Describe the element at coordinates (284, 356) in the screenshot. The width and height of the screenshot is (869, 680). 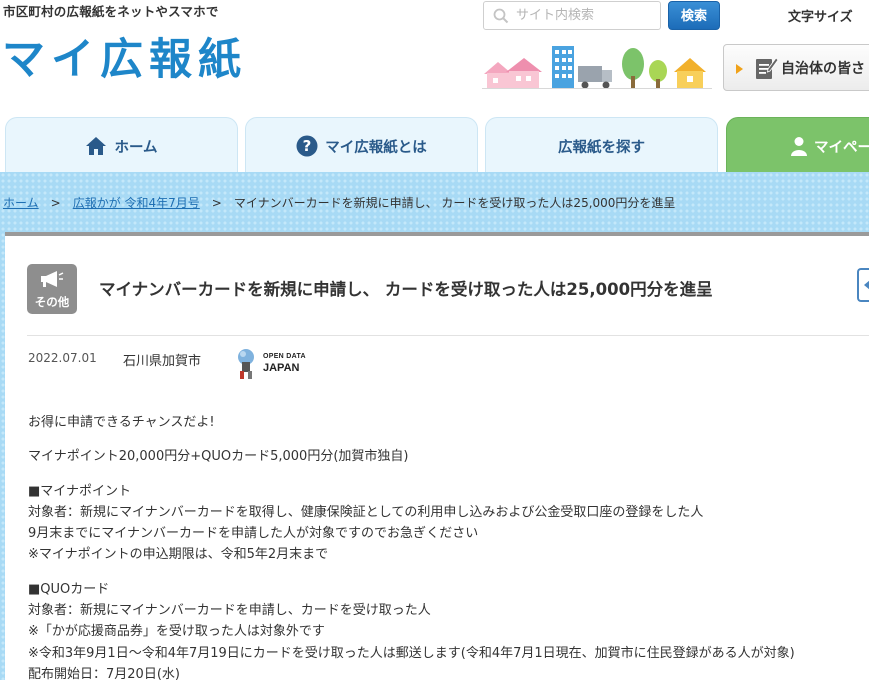
I see `odj-badge-line1: OPEN DATA` at that location.